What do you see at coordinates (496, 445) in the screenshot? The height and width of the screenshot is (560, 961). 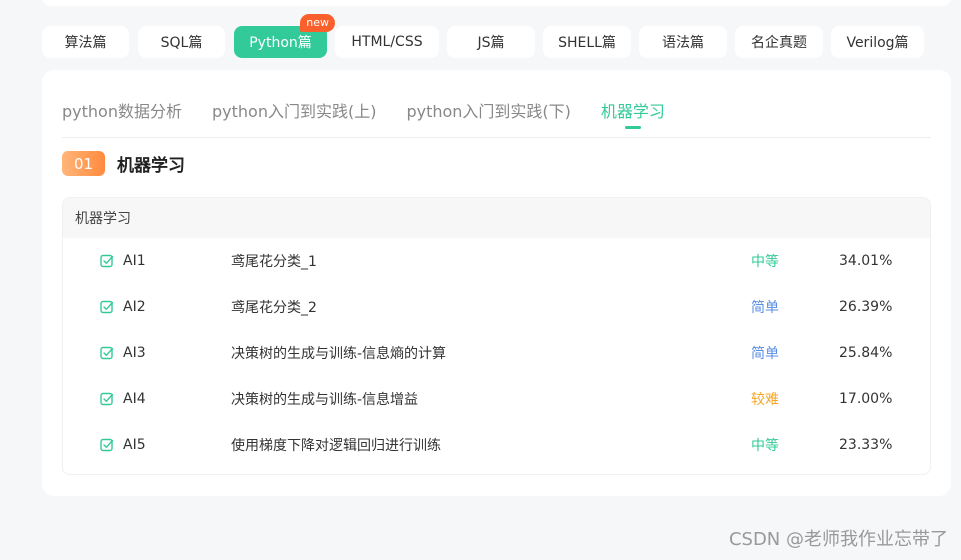 I see `problem-row: AI5 使用梯度下降对逻辑回归进行训练 中等 23.33%` at bounding box center [496, 445].